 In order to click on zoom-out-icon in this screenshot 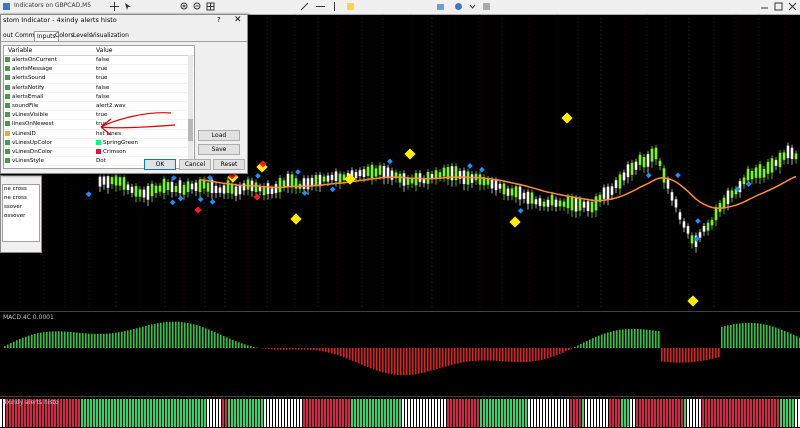, I will do `click(197, 6)`.